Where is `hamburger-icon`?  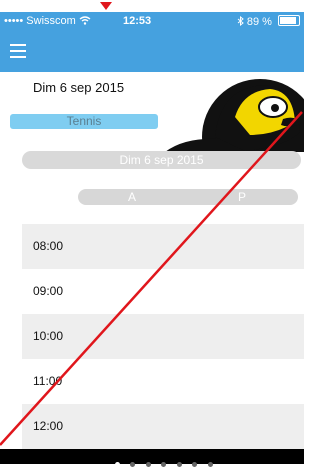 hamburger-icon is located at coordinates (18, 51).